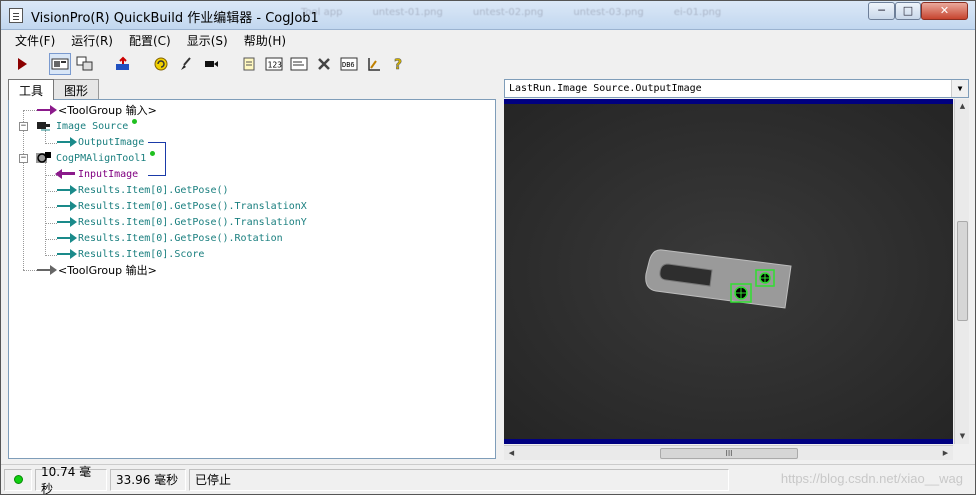 This screenshot has height=495, width=976. I want to click on background-tab: untest-01.png, so click(407, 12).